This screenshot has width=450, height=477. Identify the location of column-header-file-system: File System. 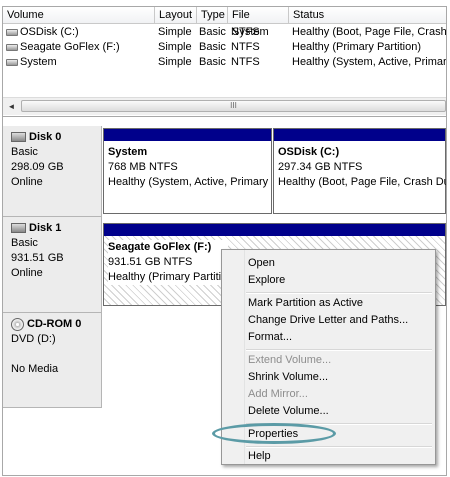
(258, 22).